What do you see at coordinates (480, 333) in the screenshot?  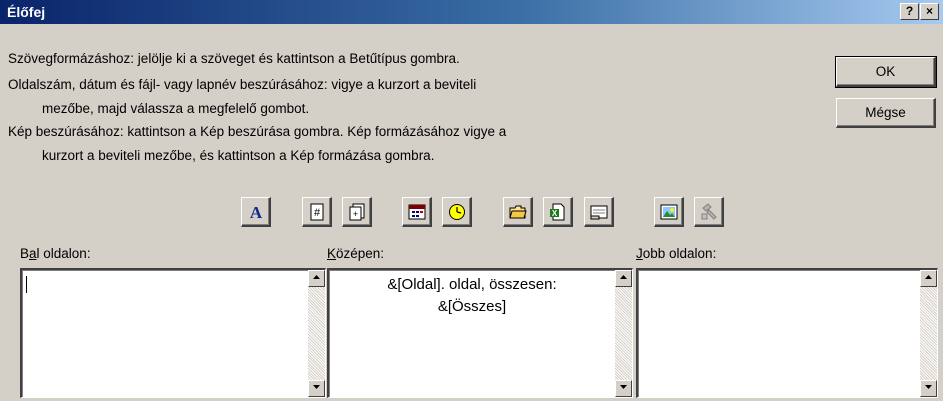 I see `center-section-field: &[Oldal]. oldal, összesen: &[Összes]` at bounding box center [480, 333].